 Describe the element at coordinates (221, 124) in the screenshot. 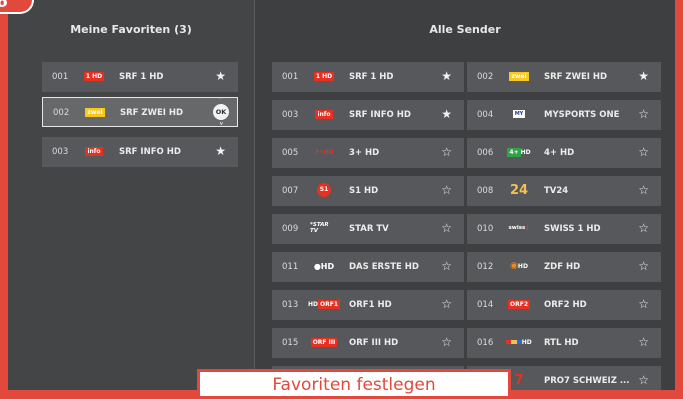

I see `move-down-icon: v` at that location.